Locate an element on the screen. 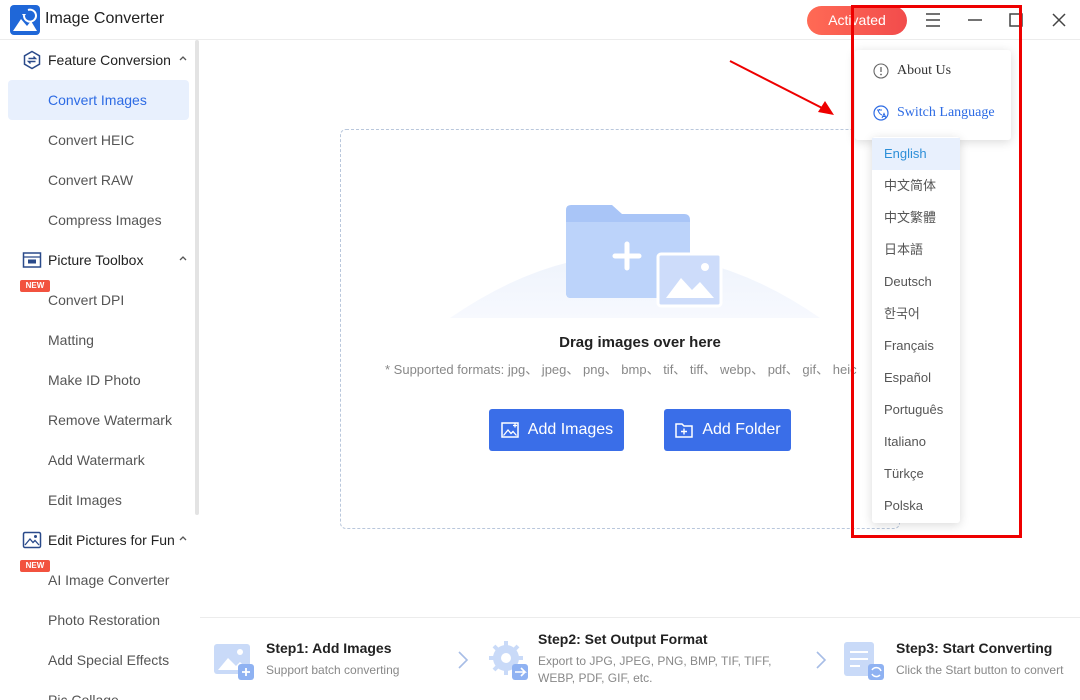 The image size is (1080, 700). step1-title: Step1: Add Images is located at coordinates (329, 648).